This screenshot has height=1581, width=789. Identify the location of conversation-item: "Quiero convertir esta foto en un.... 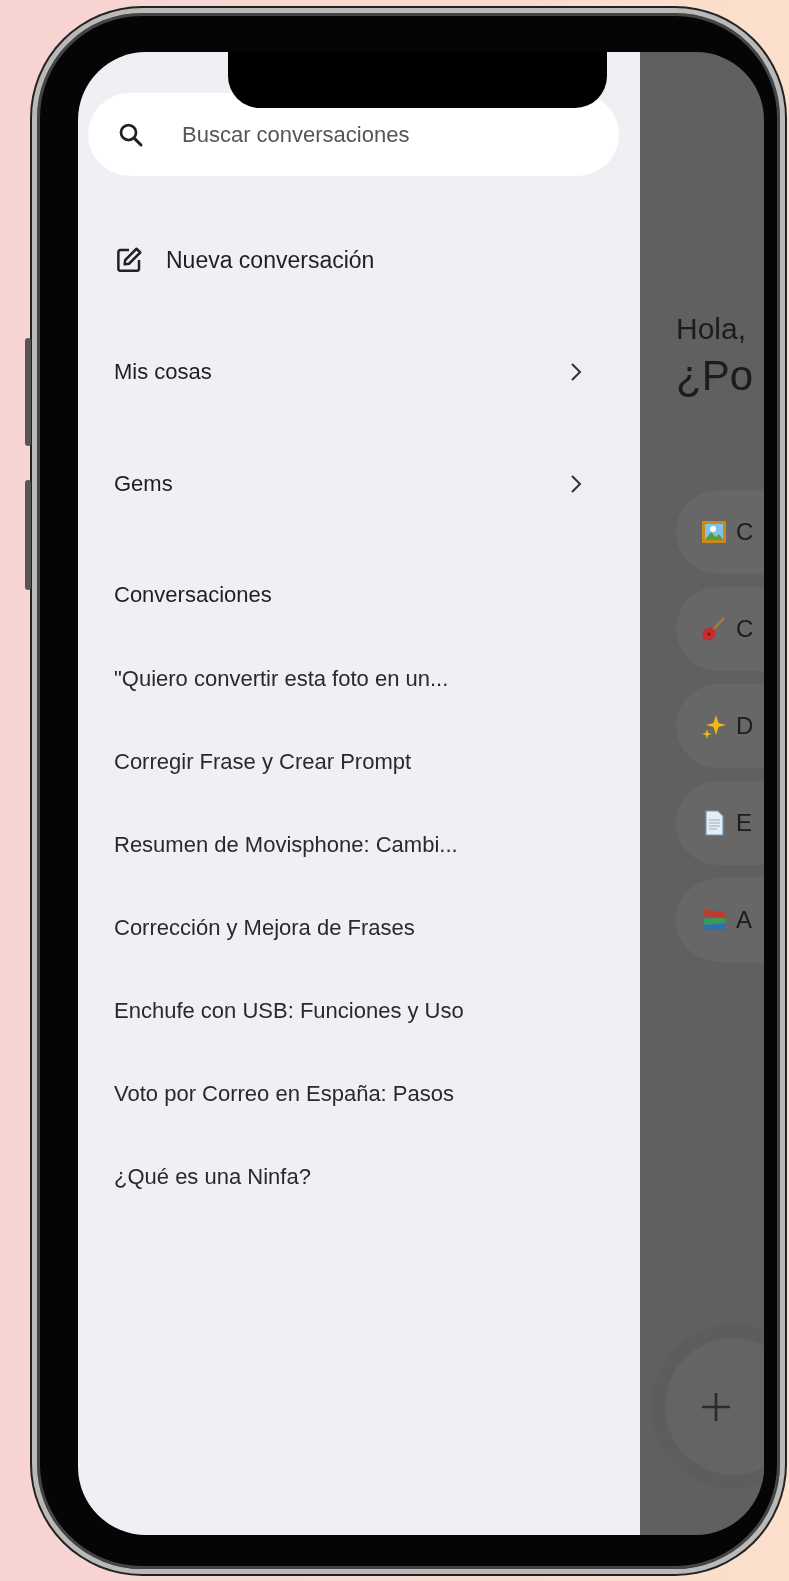
(281, 678).